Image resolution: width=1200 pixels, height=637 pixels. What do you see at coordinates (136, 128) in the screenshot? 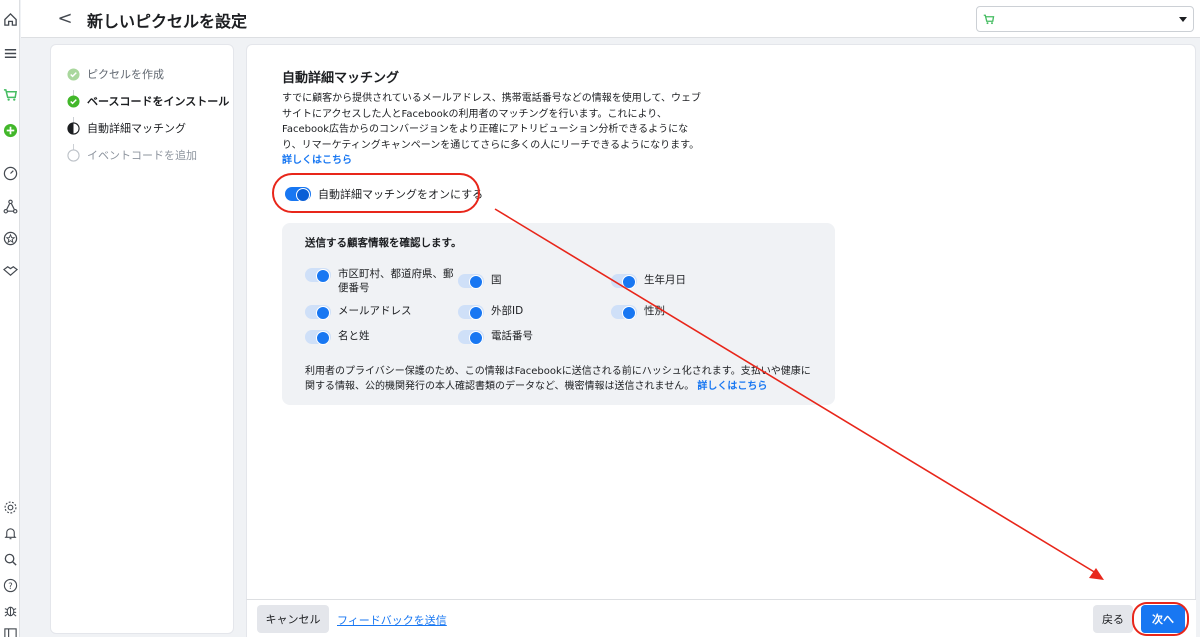
I see `step-label: 自動詳細マッチング` at bounding box center [136, 128].